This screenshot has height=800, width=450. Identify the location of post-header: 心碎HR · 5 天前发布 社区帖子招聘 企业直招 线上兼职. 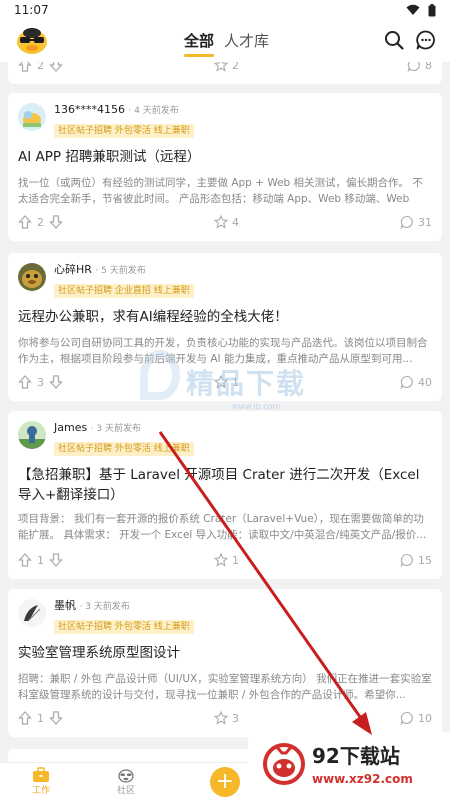
(106, 280).